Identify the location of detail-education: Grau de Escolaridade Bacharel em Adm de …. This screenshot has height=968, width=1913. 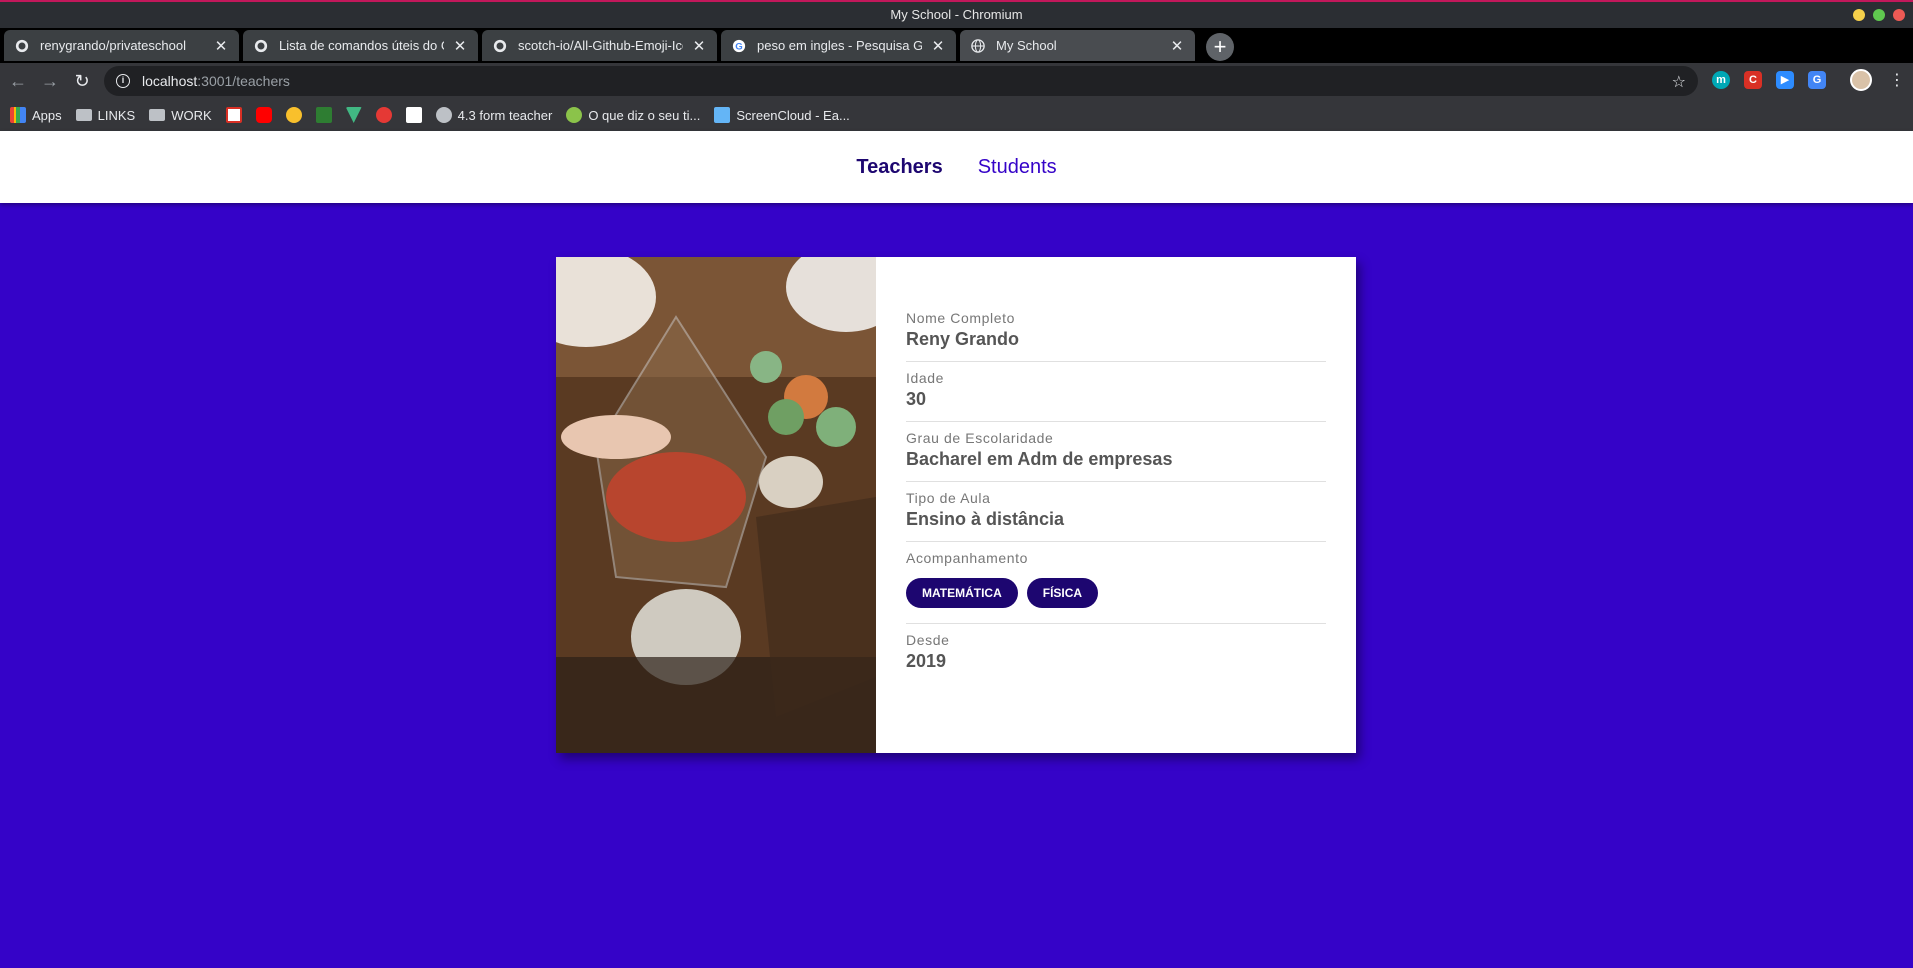
(1116, 452).